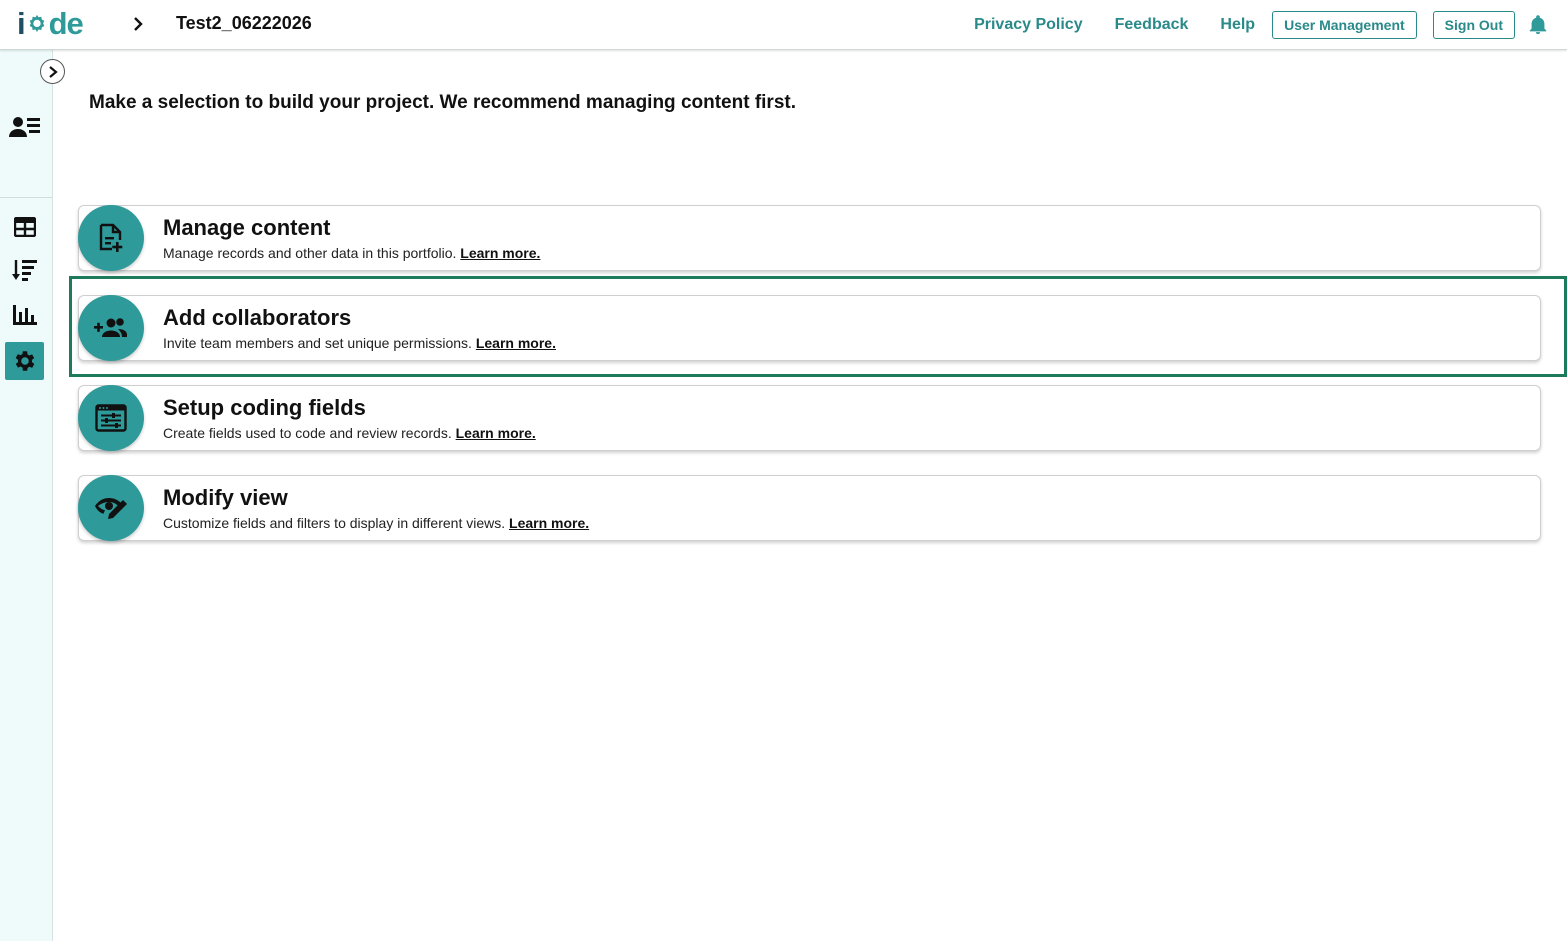  Describe the element at coordinates (1237, 25) in the screenshot. I see `help-link: Help` at that location.